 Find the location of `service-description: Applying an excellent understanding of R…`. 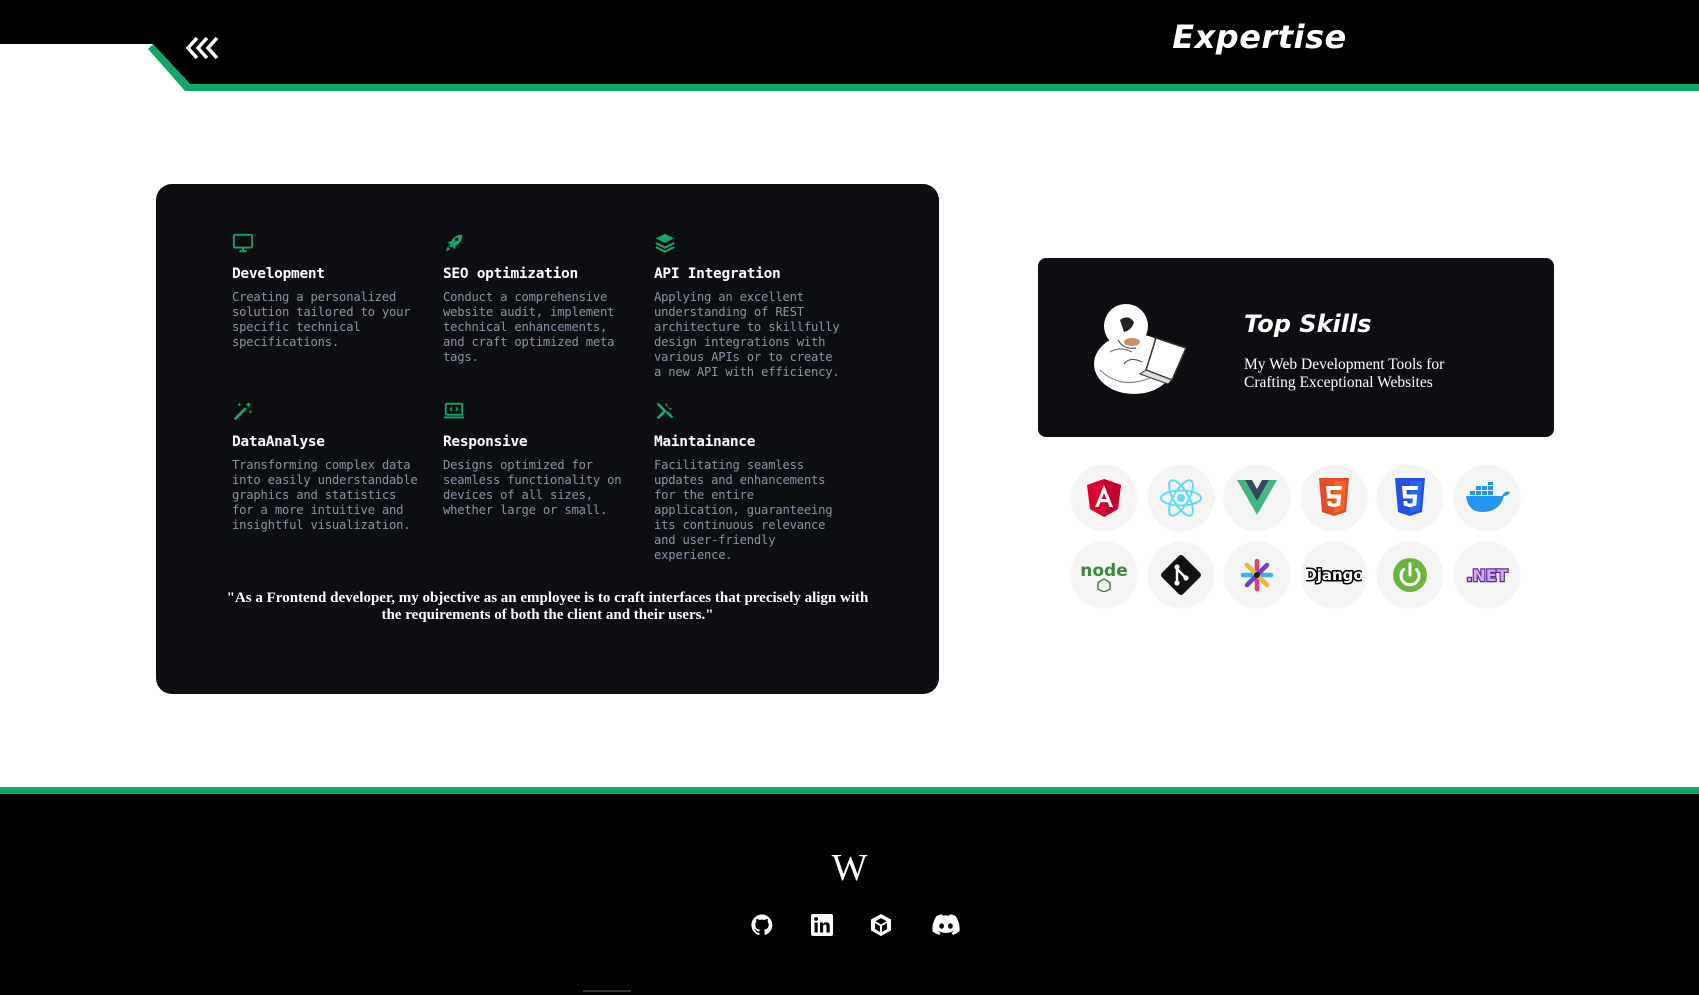

service-description: Applying an excellent understanding of R… is located at coordinates (747, 334).